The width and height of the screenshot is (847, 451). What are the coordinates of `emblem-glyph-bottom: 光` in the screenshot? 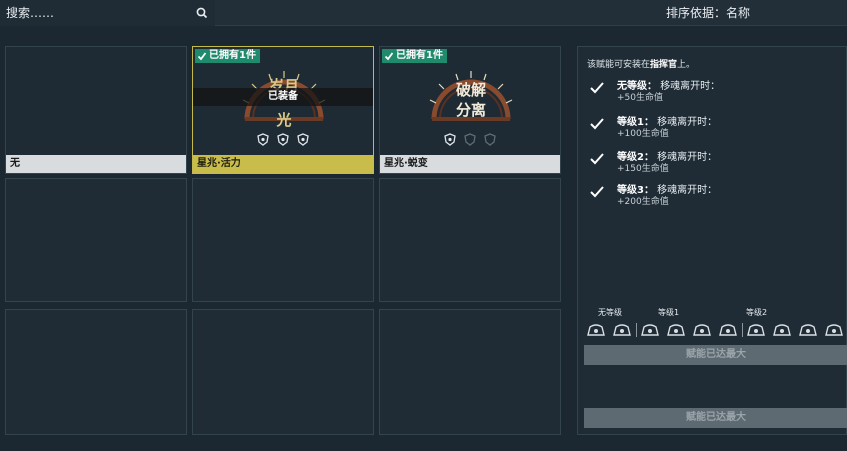 It's located at (283, 120).